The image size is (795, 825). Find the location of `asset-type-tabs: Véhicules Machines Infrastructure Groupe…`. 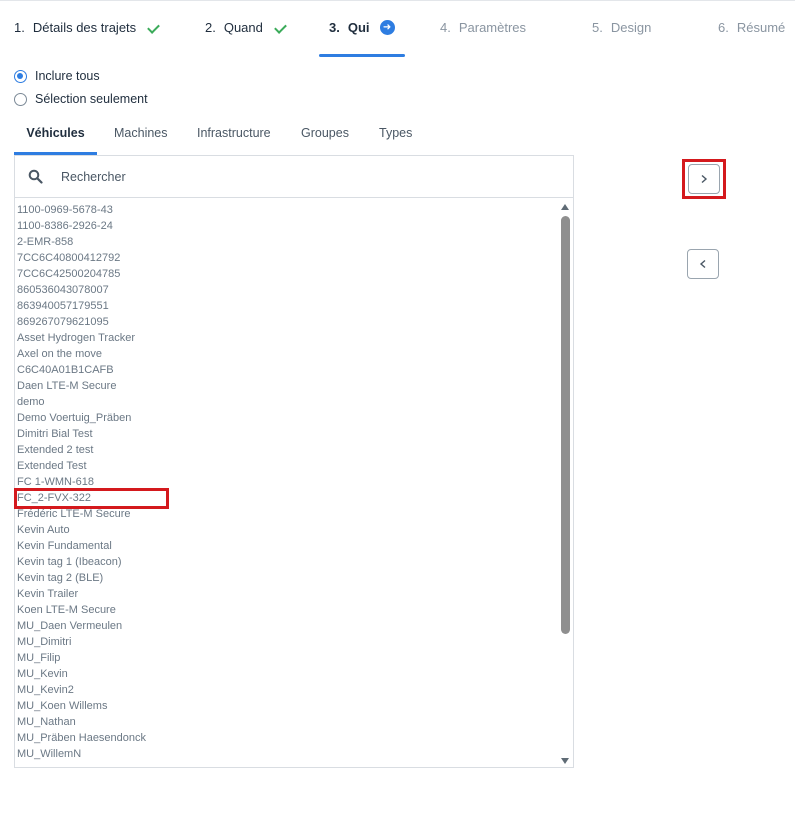

asset-type-tabs: Véhicules Machines Infrastructure Groupe… is located at coordinates (219, 139).